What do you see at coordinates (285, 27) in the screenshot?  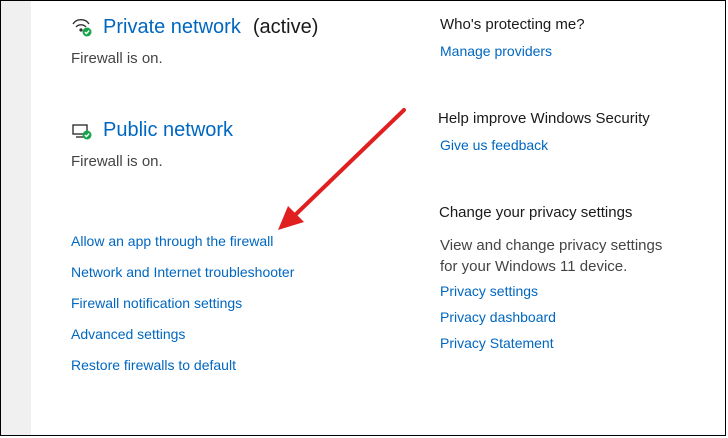 I see `active-label: (active)` at bounding box center [285, 27].